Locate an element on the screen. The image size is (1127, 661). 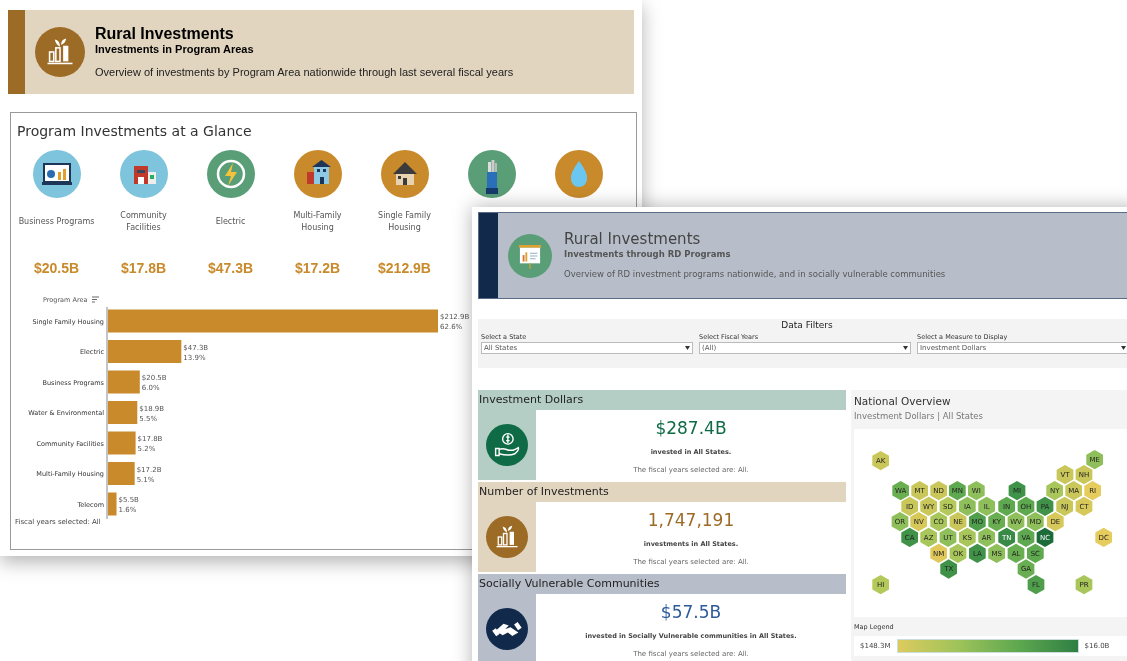
header-subtitle: Investments through RD Programs is located at coordinates (648, 254).